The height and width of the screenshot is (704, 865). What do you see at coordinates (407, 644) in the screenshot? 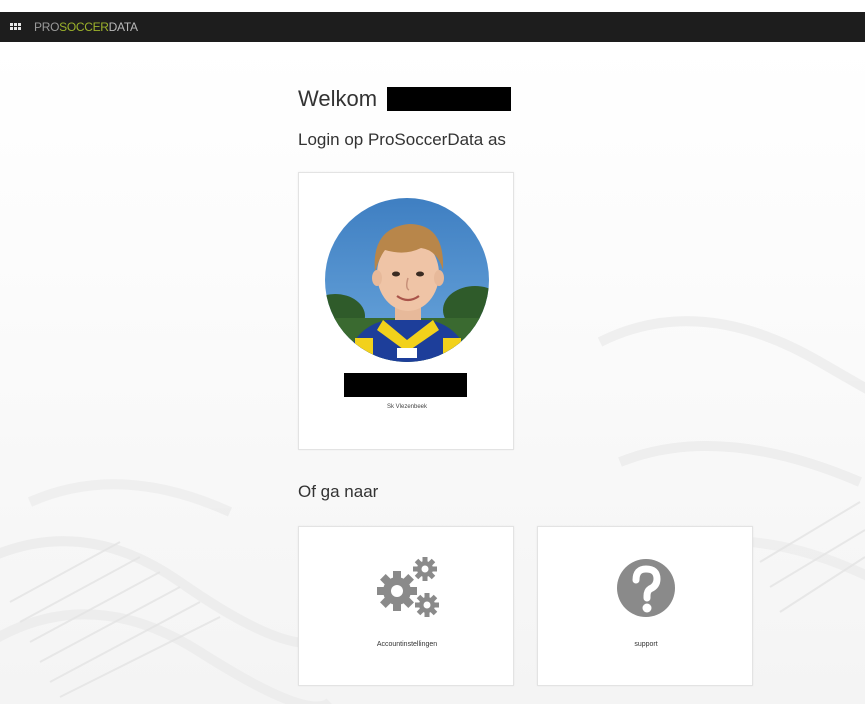
I see `account-settings-label: Accountinstellingen` at bounding box center [407, 644].